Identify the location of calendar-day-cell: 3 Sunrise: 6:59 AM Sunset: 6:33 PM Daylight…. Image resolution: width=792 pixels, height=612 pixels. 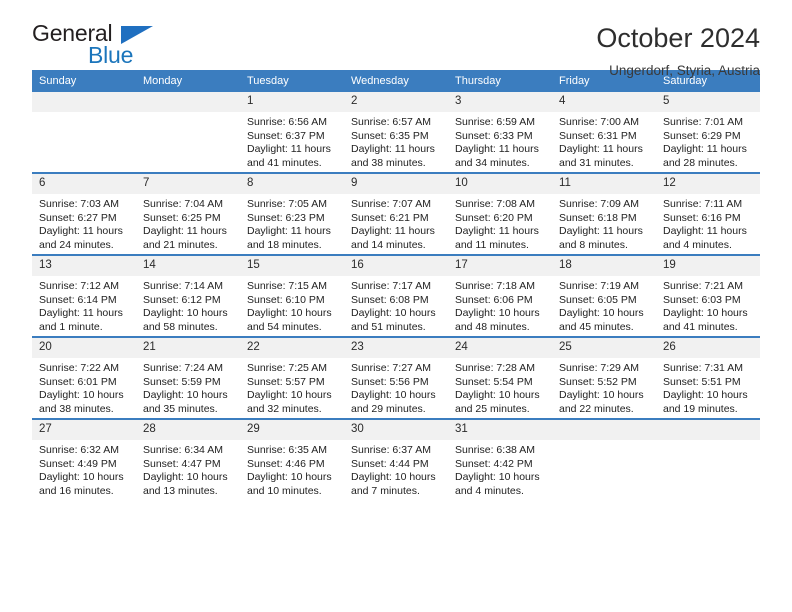
(500, 132).